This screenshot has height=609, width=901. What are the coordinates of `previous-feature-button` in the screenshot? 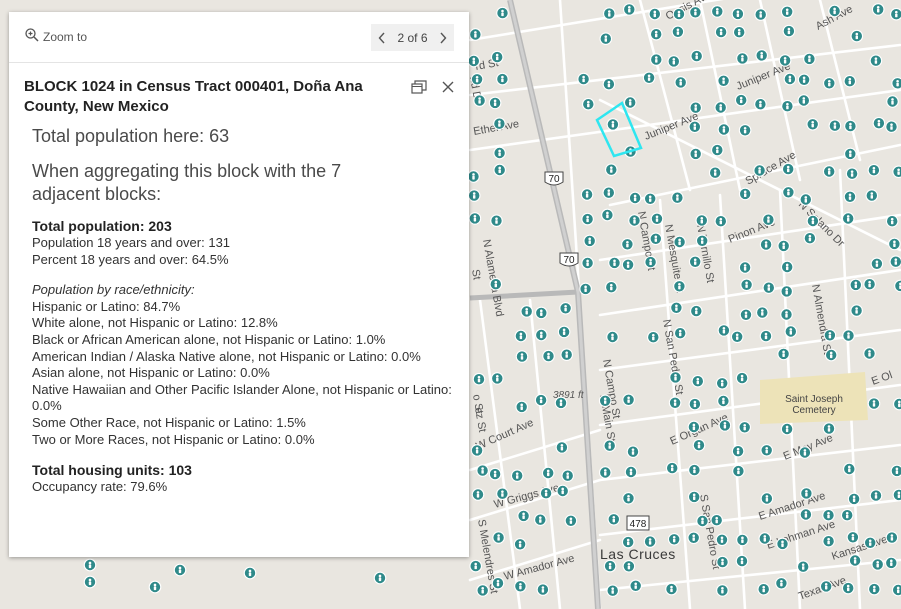 It's located at (382, 38).